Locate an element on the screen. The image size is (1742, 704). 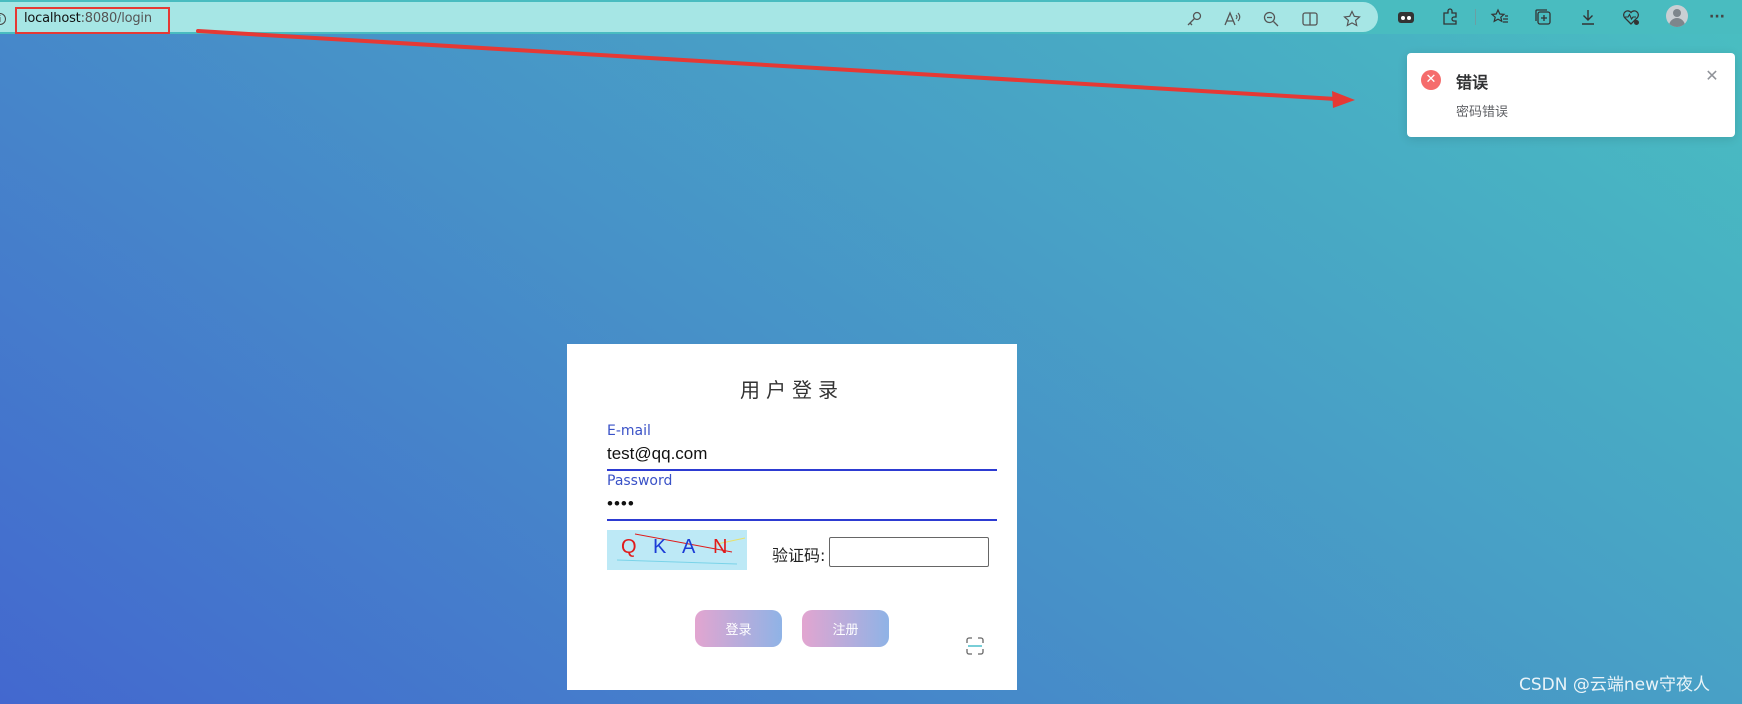
captcha-image: Q K A N is located at coordinates (677, 550).